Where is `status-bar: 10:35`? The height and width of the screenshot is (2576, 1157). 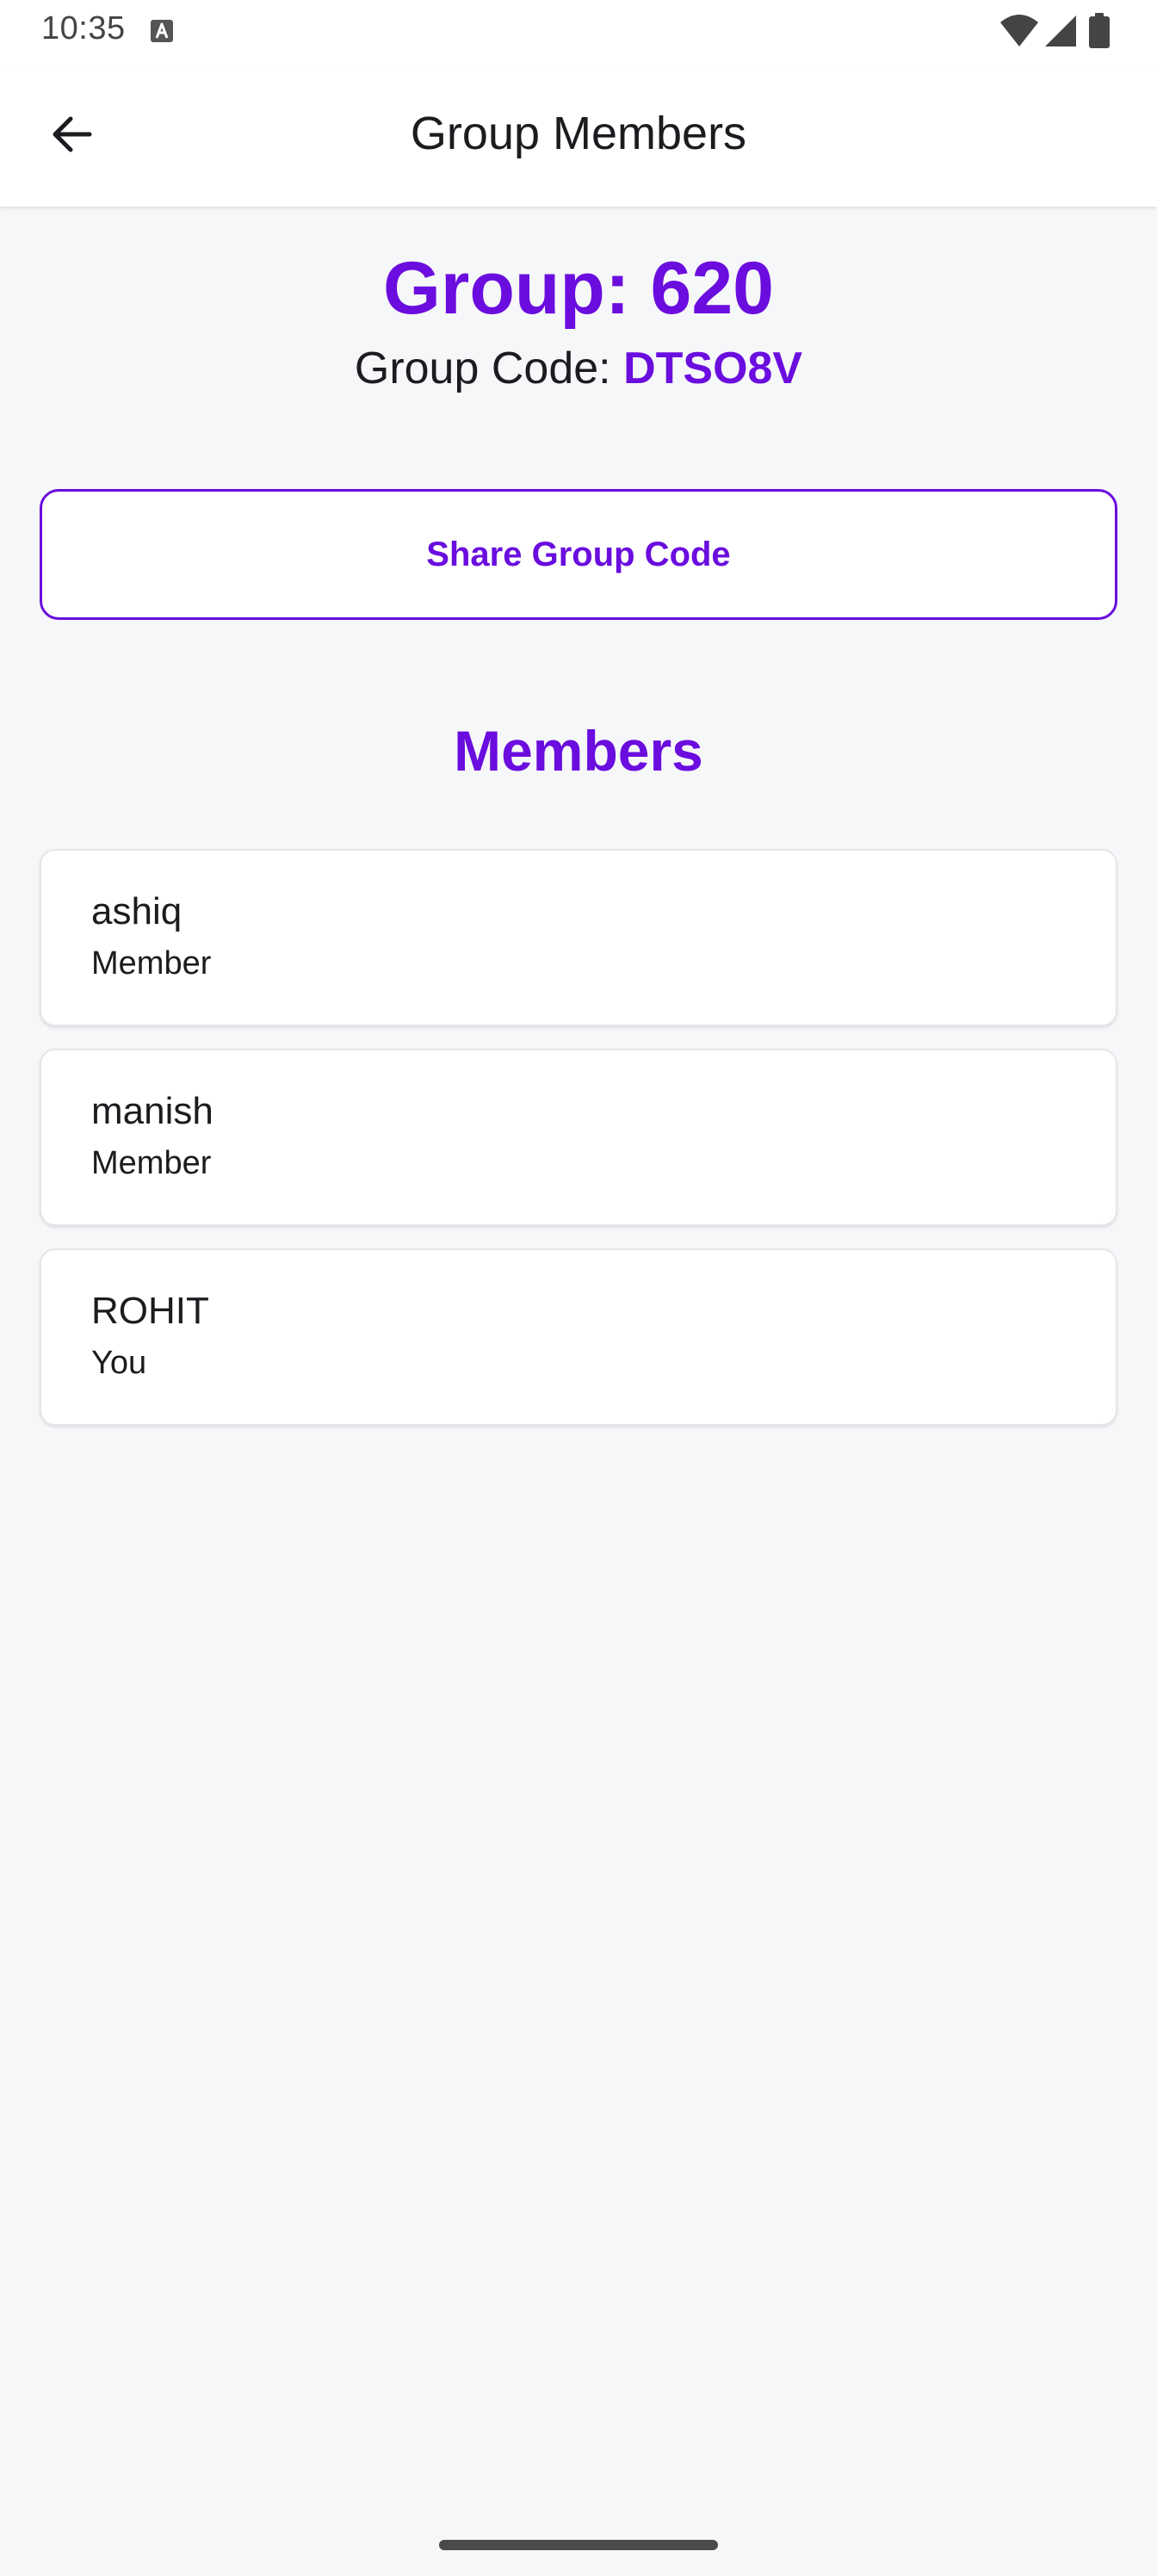
status-bar: 10:35 is located at coordinates (579, 32).